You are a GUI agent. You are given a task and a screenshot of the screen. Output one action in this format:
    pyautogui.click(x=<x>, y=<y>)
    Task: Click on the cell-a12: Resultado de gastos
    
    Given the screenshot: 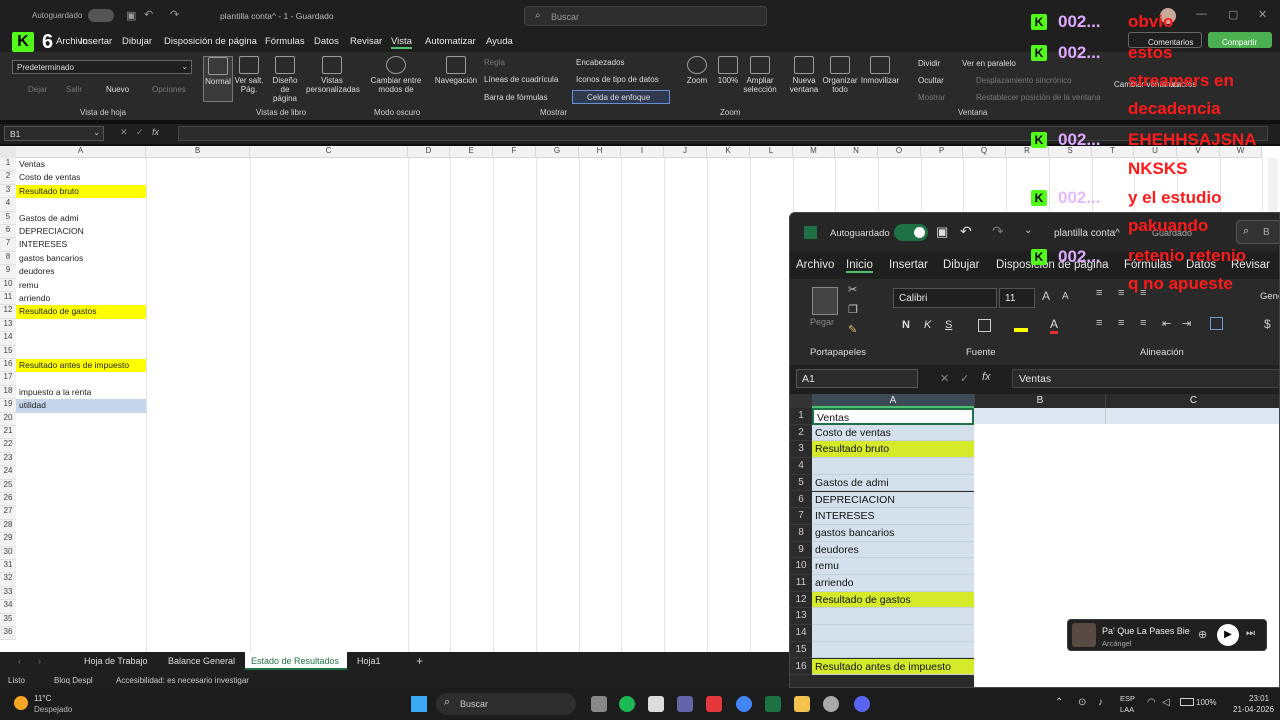 What is the action you would take?
    pyautogui.click(x=81, y=312)
    